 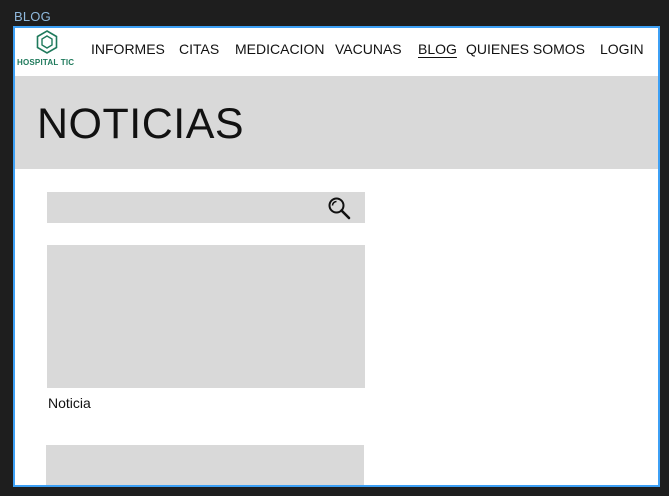 What do you see at coordinates (69, 403) in the screenshot?
I see `news-caption: Noticia` at bounding box center [69, 403].